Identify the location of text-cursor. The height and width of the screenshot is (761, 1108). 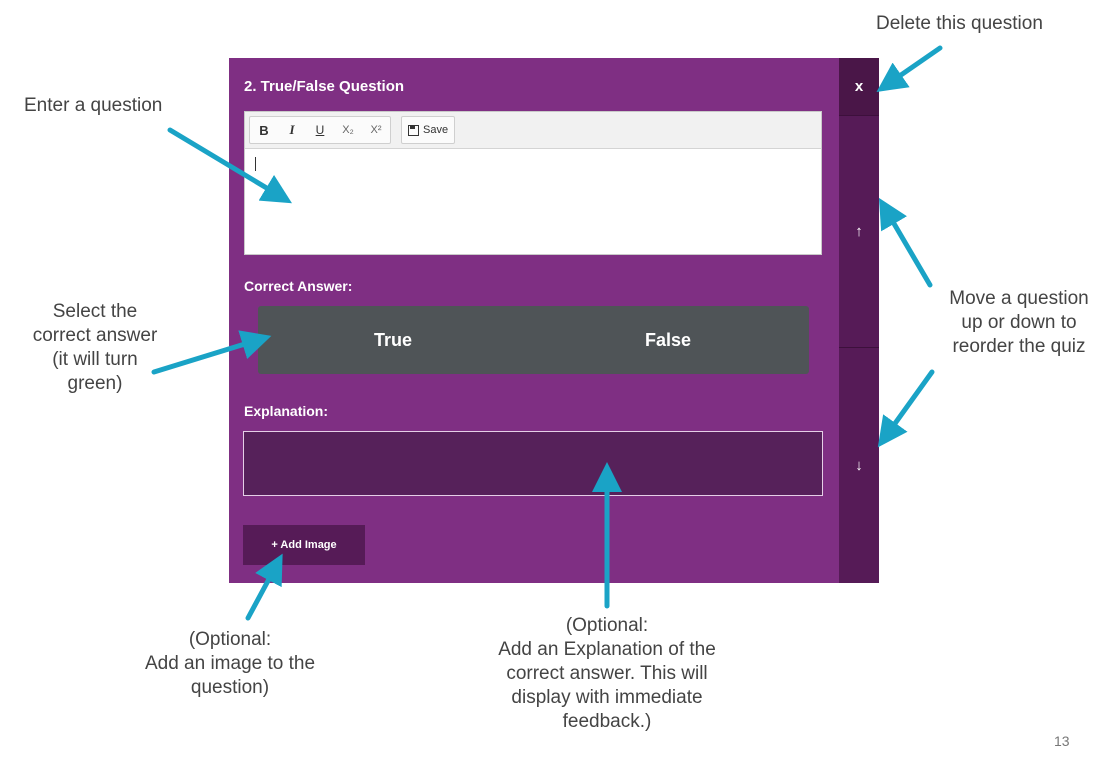
(255, 164).